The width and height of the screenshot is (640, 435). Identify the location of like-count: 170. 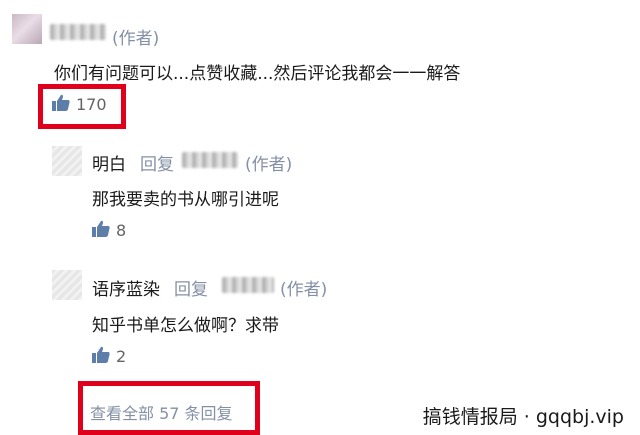
(91, 104).